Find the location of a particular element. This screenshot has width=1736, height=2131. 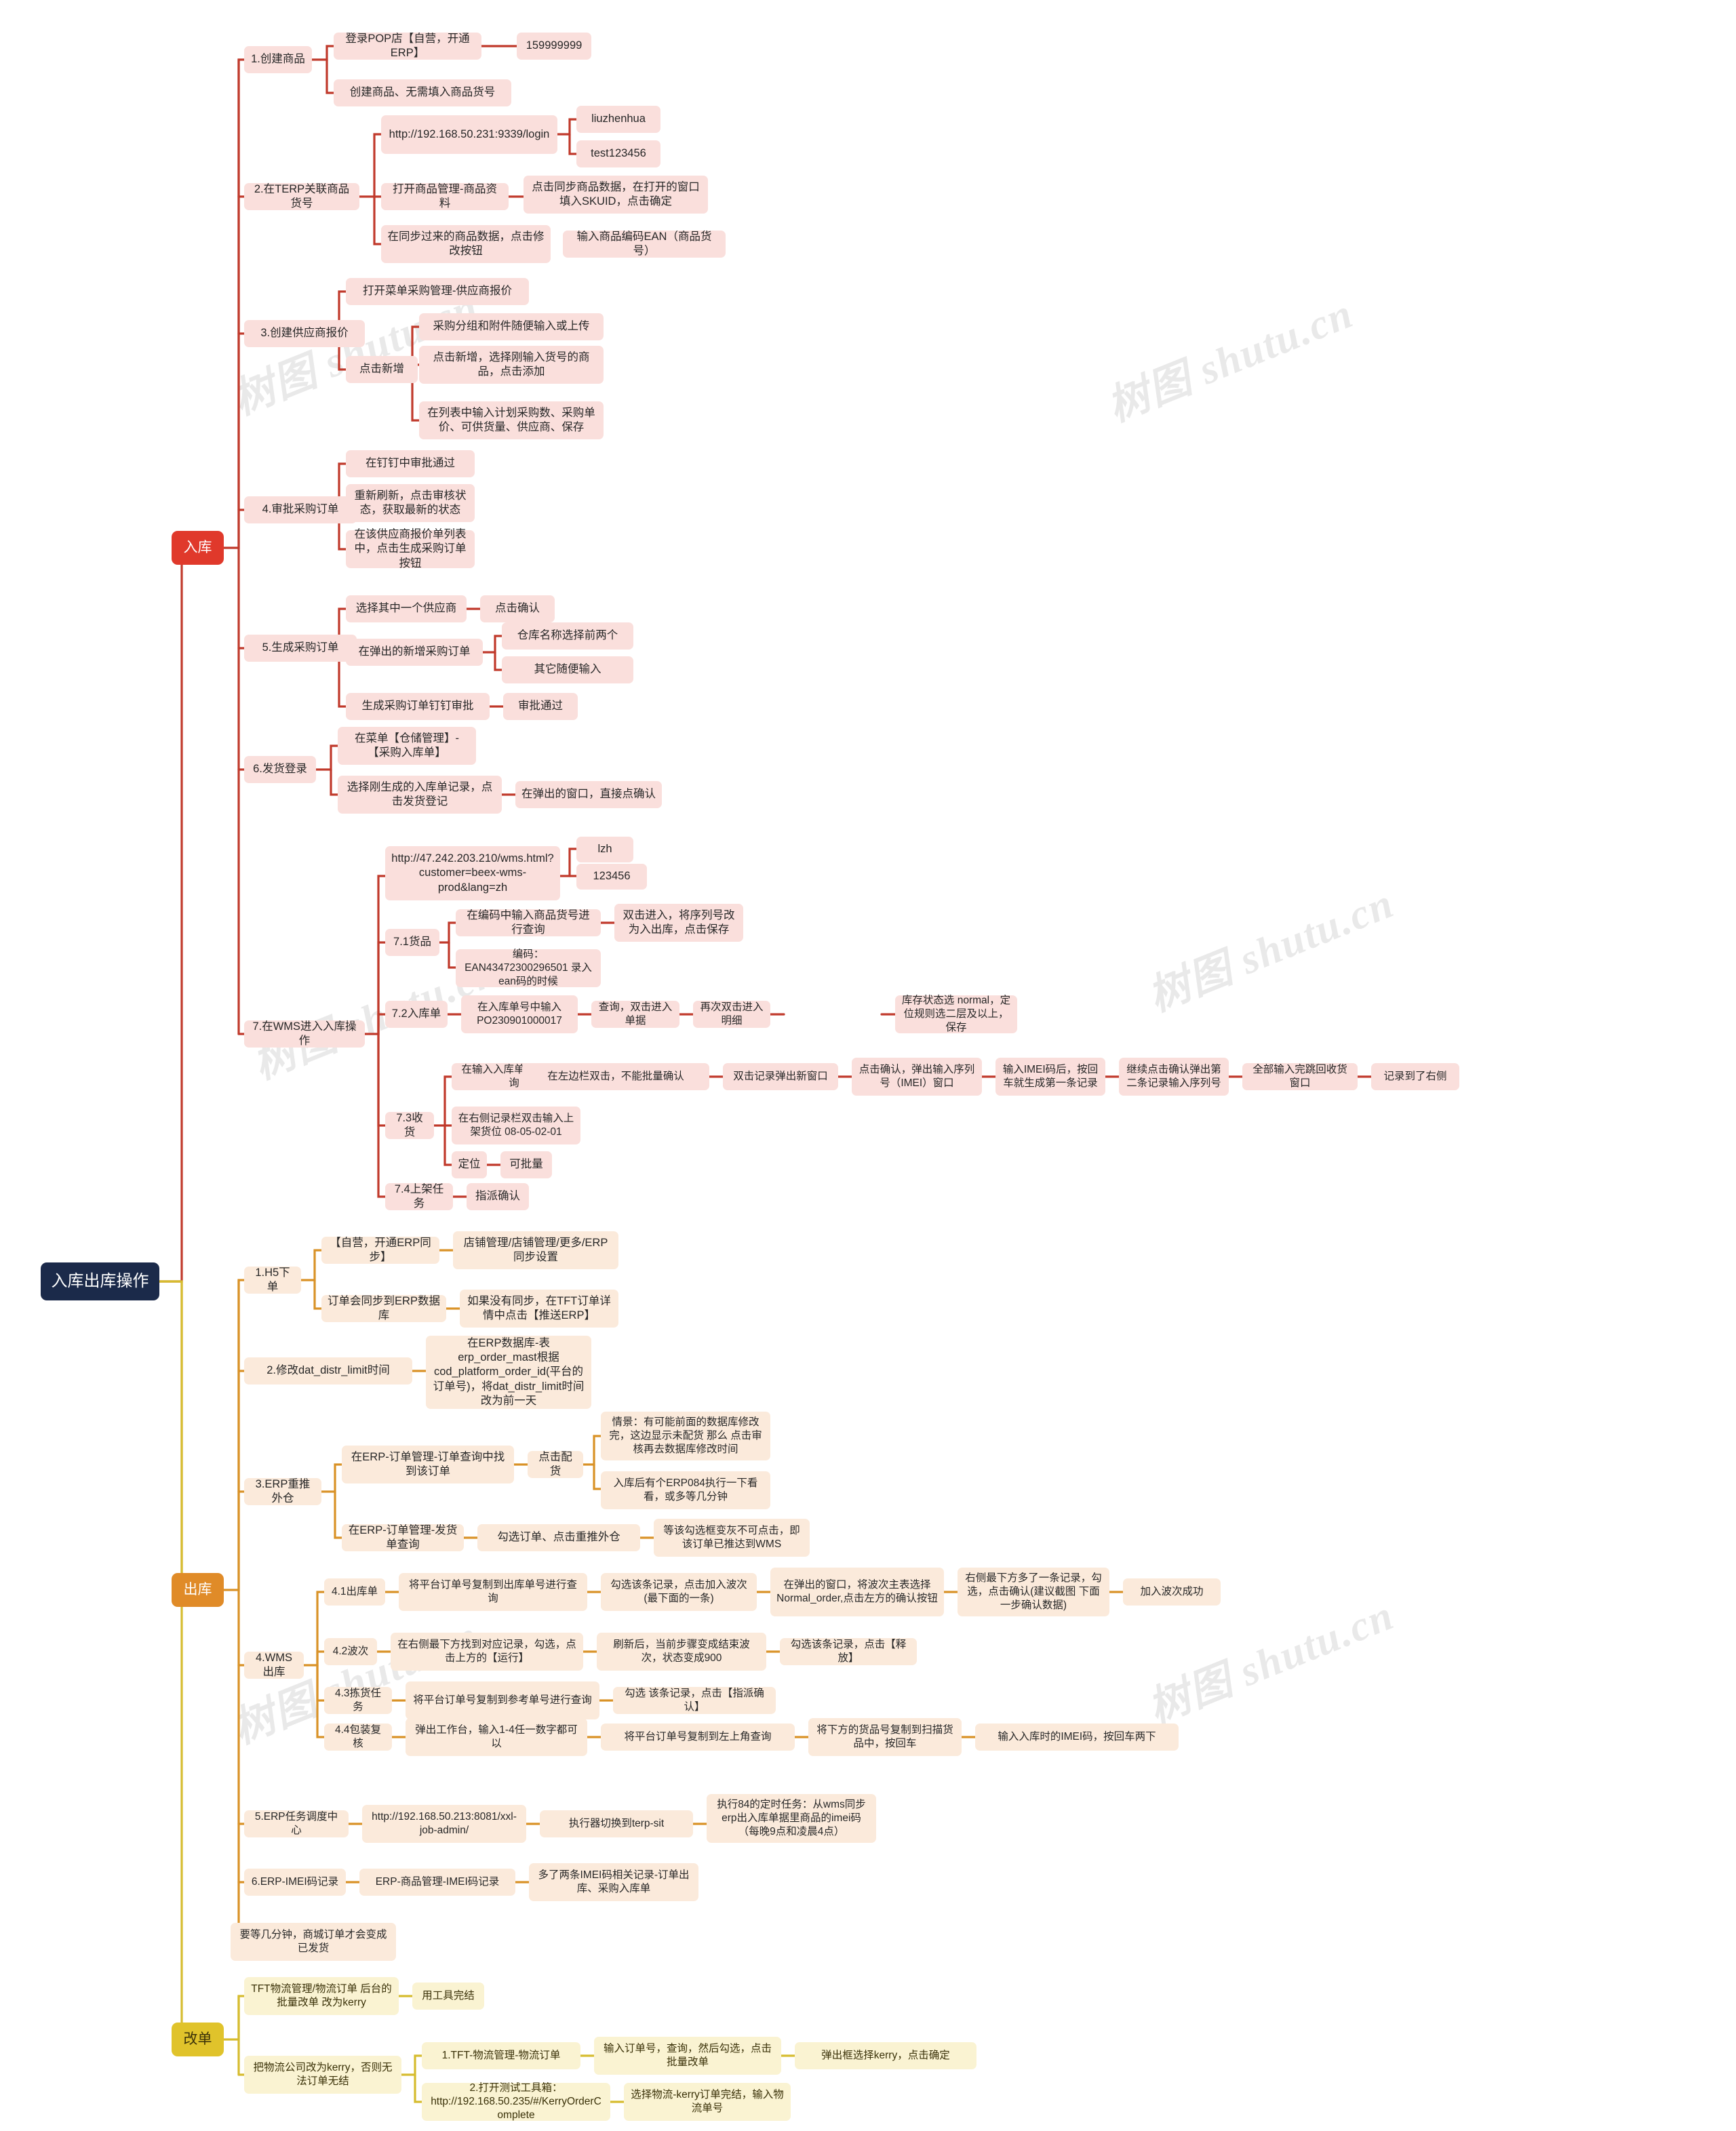

node-o6a1-two-imei-records: 多了两条IMEI码相关记录-订单出库、采购入库单 is located at coordinates (613, 1882).